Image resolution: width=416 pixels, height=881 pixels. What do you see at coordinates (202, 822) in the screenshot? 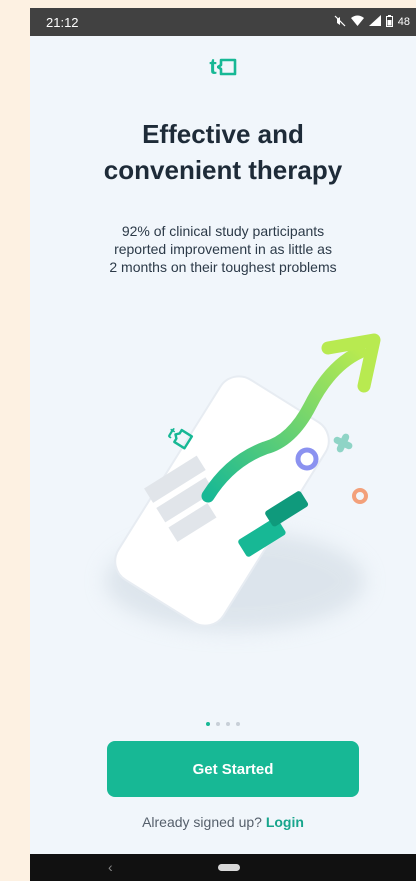
I see `login-prompt-text: Already signed up?` at bounding box center [202, 822].